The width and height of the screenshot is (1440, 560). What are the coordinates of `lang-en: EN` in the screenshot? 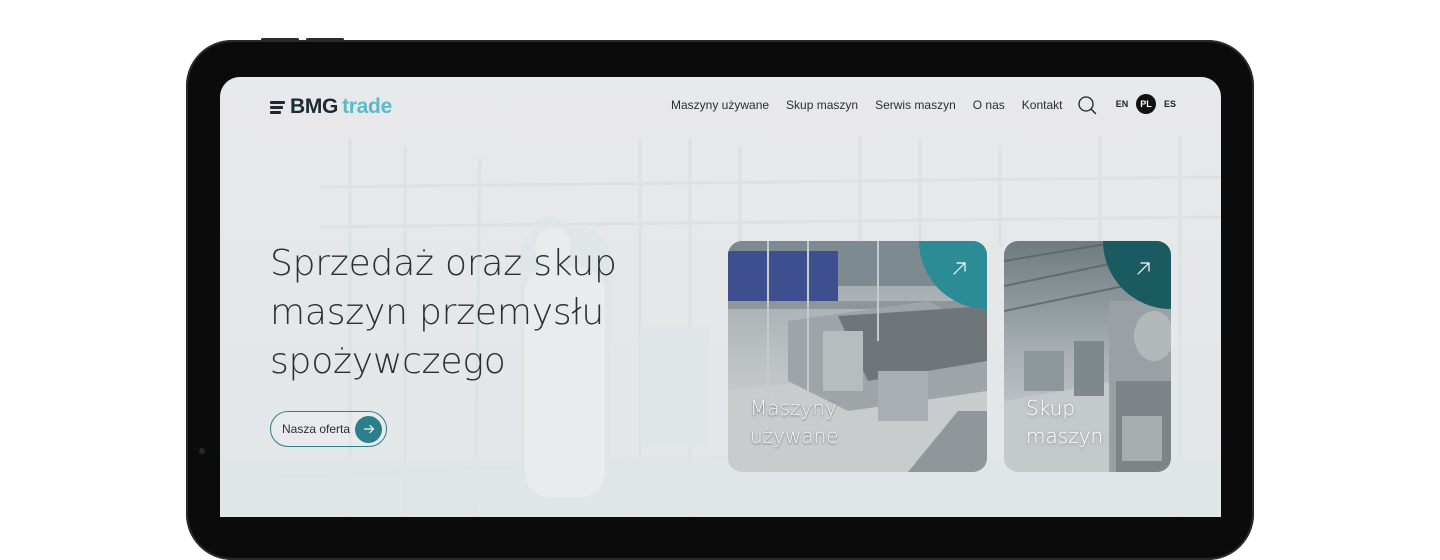 It's located at (1122, 104).